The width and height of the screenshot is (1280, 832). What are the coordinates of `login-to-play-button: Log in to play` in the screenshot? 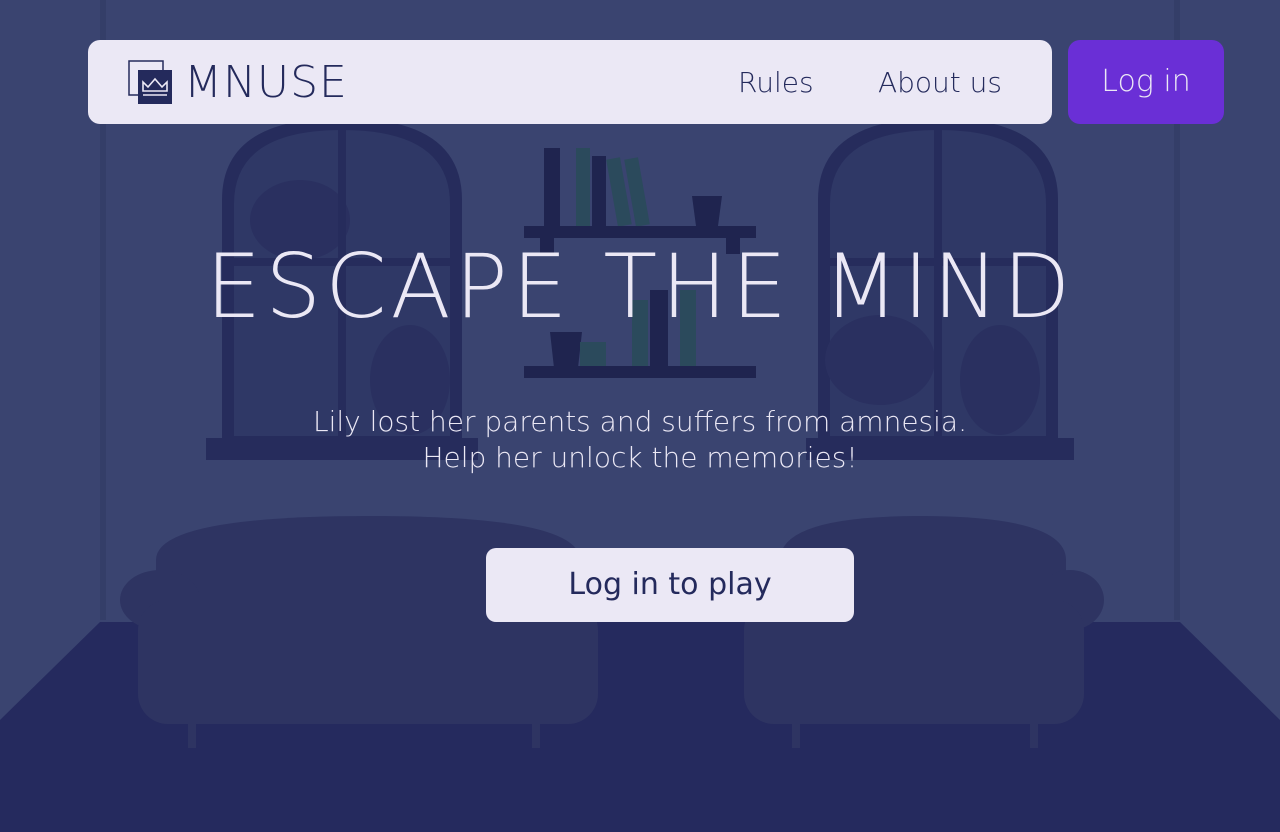 It's located at (670, 585).